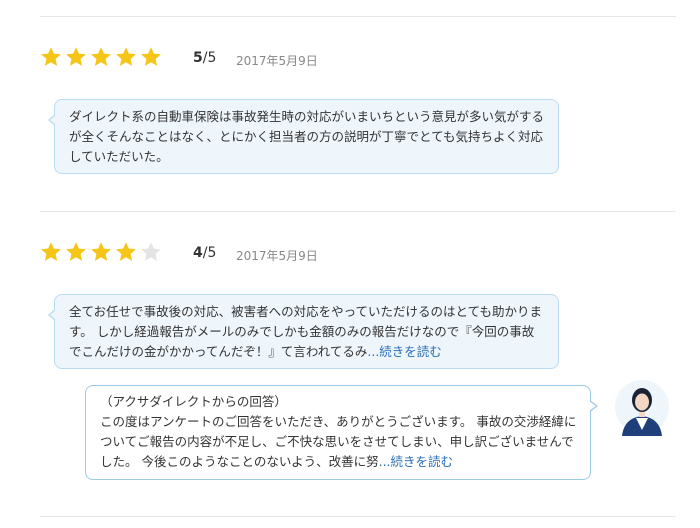 The width and height of the screenshot is (700, 528). Describe the element at coordinates (198, 253) in the screenshot. I see `score-value: 4` at that location.